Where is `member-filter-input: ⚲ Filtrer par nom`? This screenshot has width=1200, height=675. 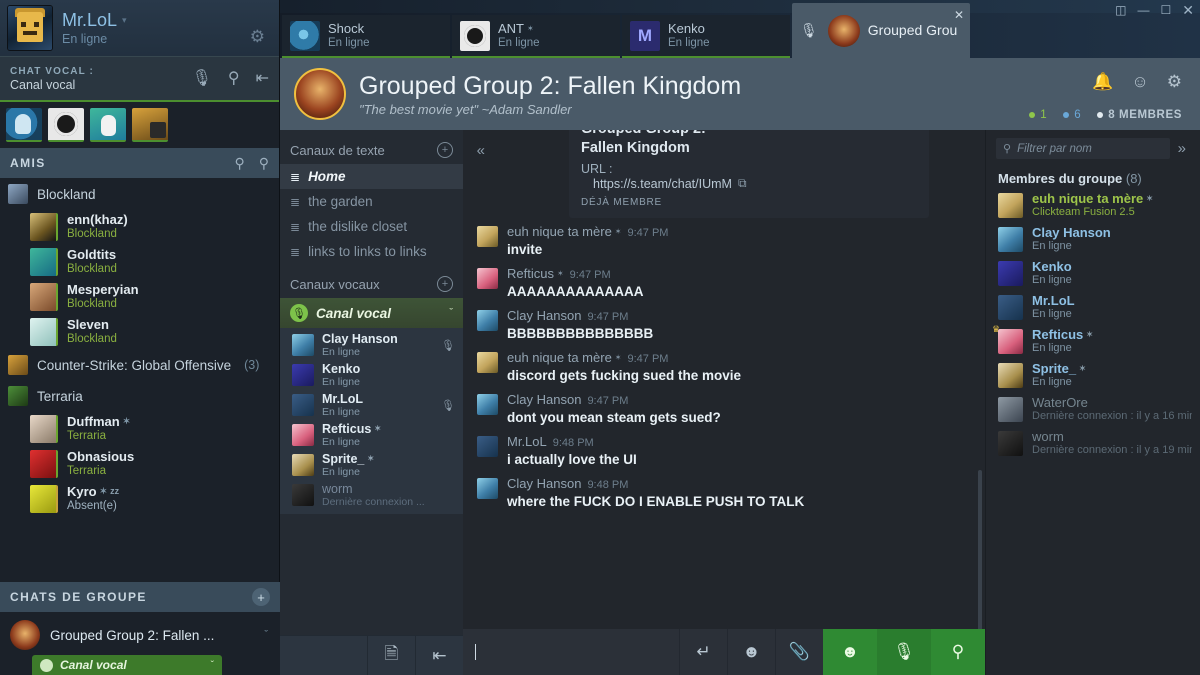 member-filter-input: ⚲ Filtrer par nom is located at coordinates (1083, 148).